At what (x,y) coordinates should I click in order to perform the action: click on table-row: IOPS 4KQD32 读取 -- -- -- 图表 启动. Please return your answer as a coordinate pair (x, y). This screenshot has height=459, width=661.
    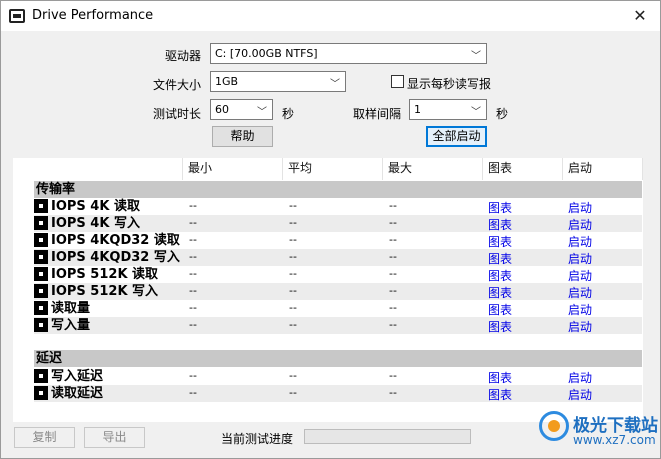
    Looking at the image, I should click on (338, 240).